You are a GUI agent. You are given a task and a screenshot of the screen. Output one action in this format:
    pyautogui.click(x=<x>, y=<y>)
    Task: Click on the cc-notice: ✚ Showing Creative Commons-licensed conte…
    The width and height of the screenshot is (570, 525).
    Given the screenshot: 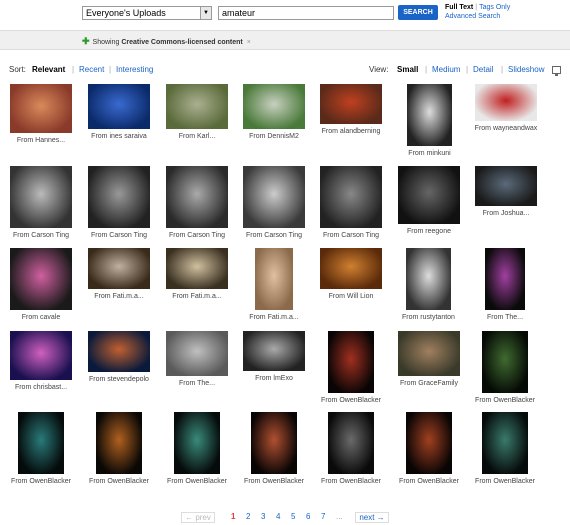 What is the action you would take?
    pyautogui.click(x=166, y=41)
    